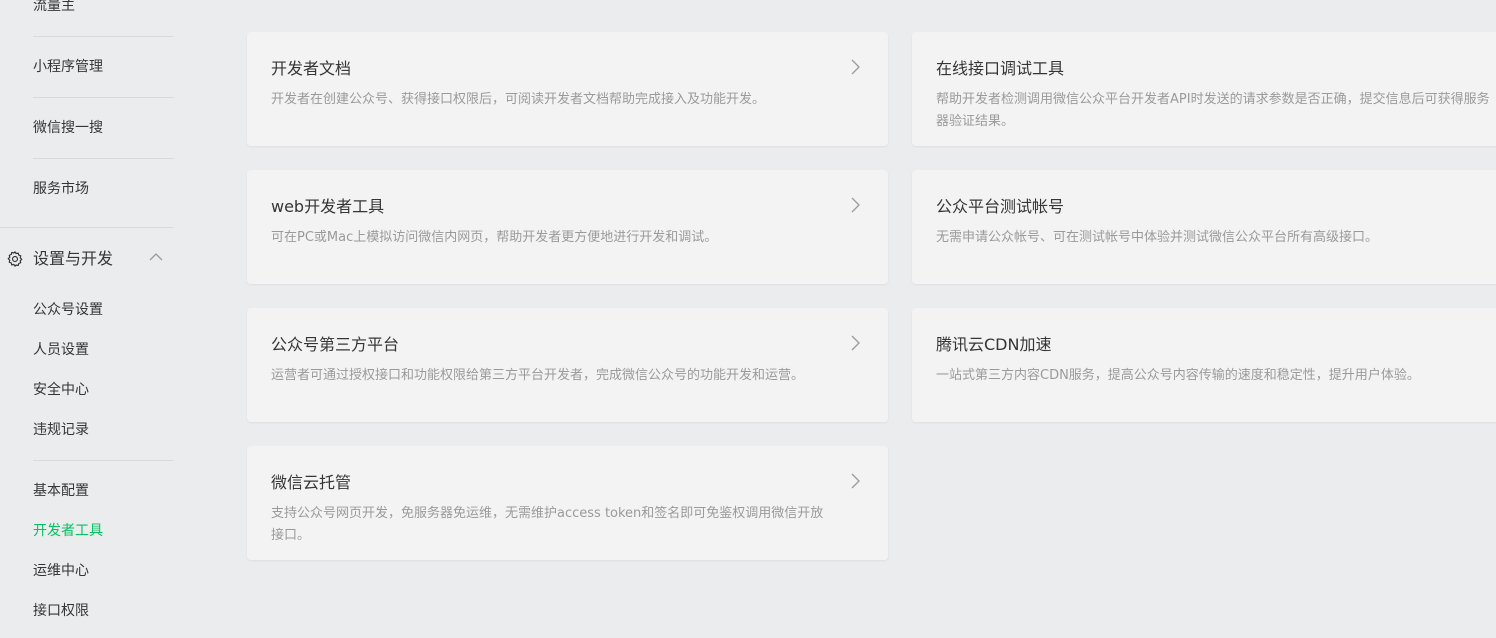  Describe the element at coordinates (994, 344) in the screenshot. I see `card-title: 腾讯云CDN加速` at that location.